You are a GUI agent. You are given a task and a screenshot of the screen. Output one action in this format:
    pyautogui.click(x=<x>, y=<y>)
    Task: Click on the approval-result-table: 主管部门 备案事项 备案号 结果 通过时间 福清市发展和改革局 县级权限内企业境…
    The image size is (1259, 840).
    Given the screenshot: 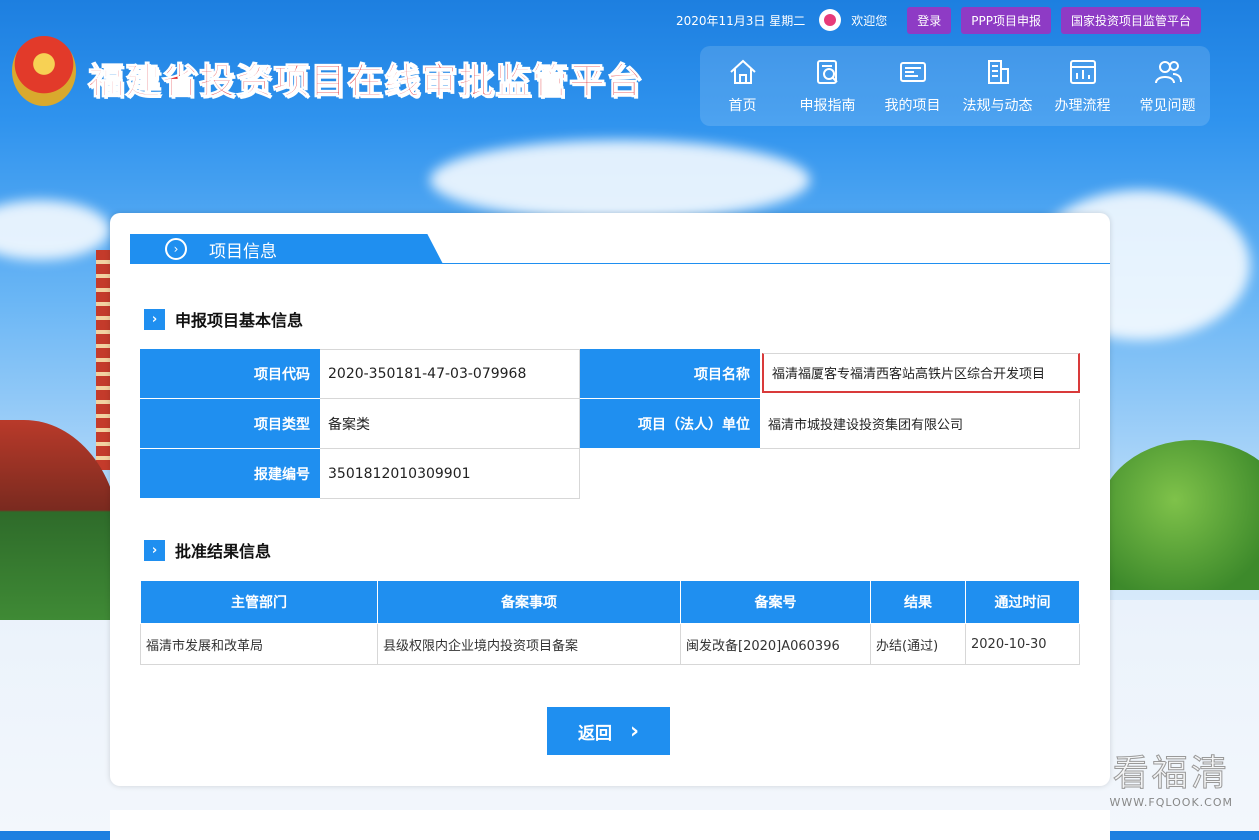 What is the action you would take?
    pyautogui.click(x=610, y=622)
    